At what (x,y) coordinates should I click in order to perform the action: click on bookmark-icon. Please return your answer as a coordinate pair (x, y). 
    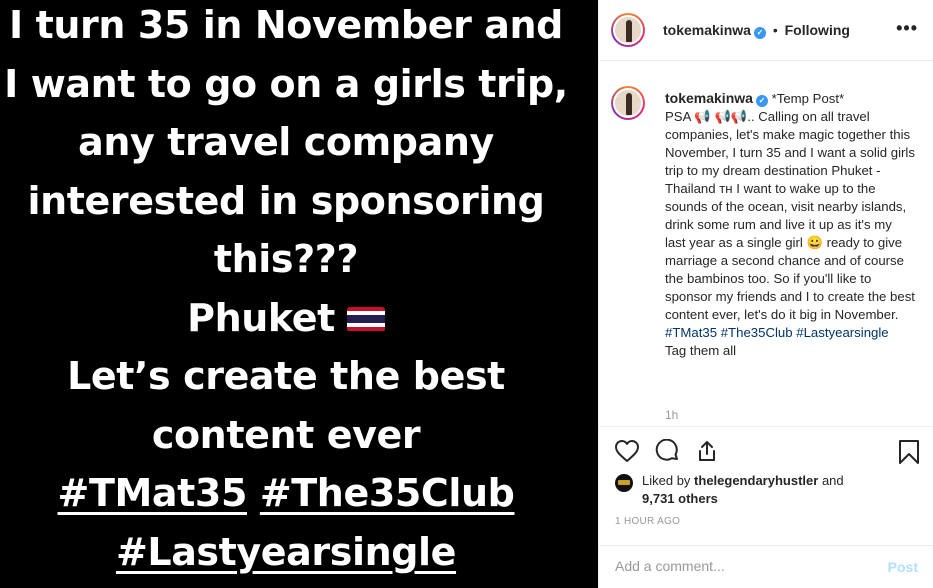
    Looking at the image, I should click on (909, 454).